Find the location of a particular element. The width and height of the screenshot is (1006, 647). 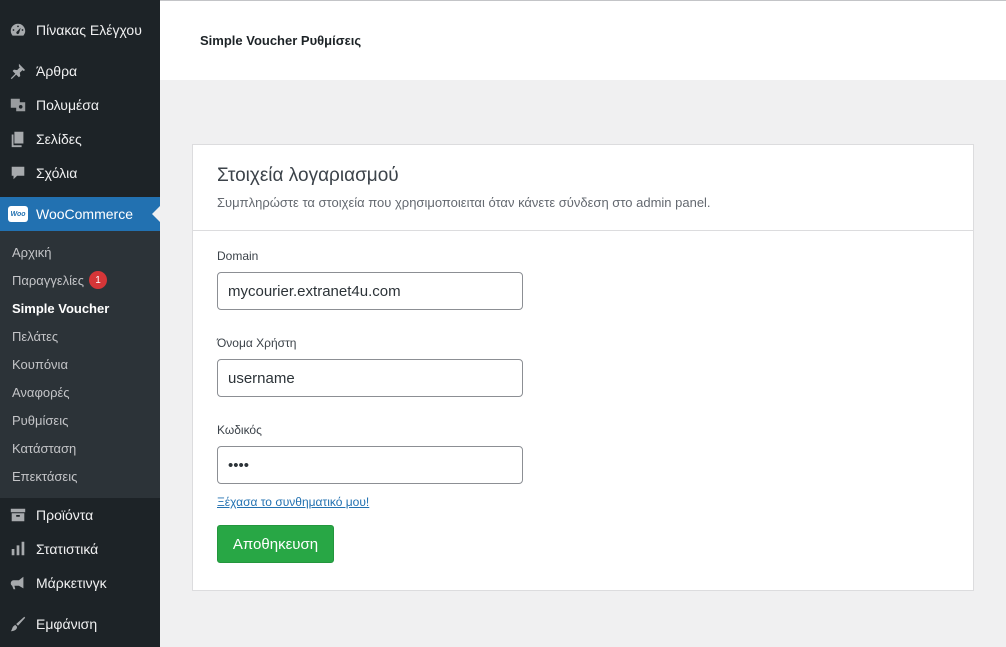

archive-icon is located at coordinates (18, 515).